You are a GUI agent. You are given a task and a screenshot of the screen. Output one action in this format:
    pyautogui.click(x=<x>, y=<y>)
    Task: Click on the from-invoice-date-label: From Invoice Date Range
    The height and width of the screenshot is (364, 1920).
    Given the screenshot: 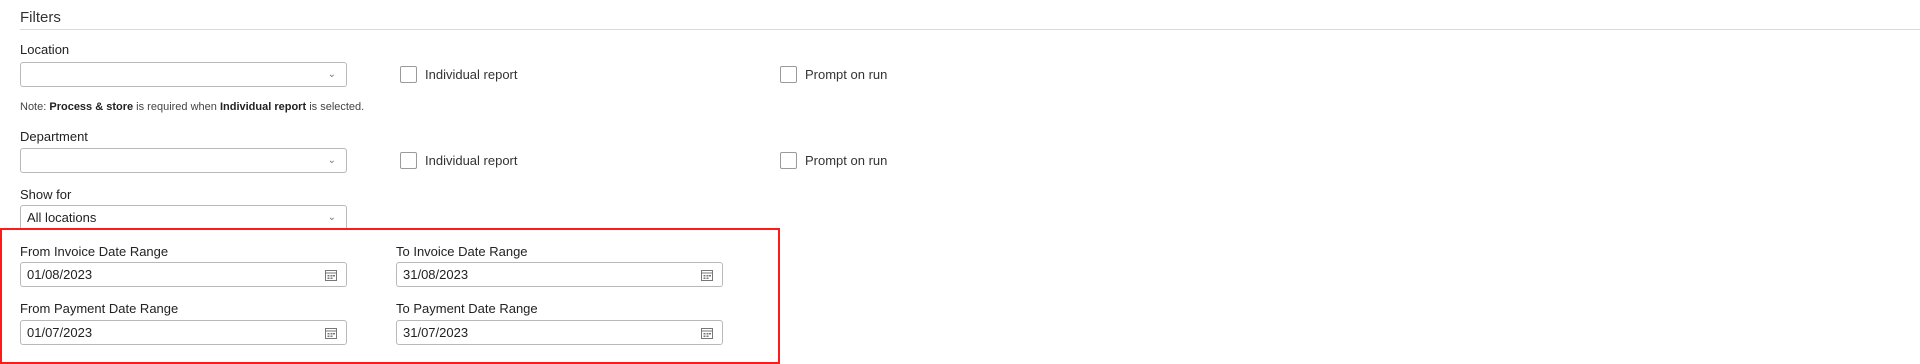 What is the action you would take?
    pyautogui.click(x=94, y=251)
    